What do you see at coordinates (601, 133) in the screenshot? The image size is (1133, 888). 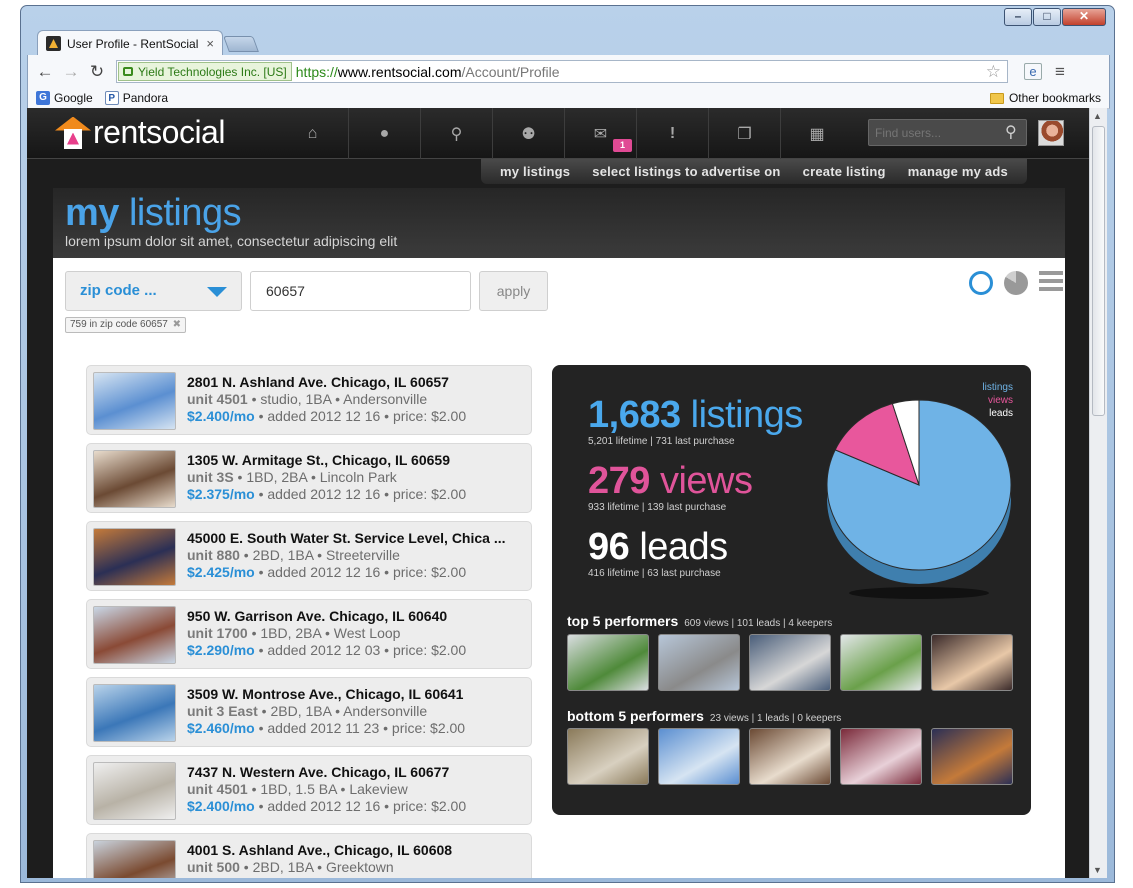 I see `nav-messages: ✉ 1` at bounding box center [601, 133].